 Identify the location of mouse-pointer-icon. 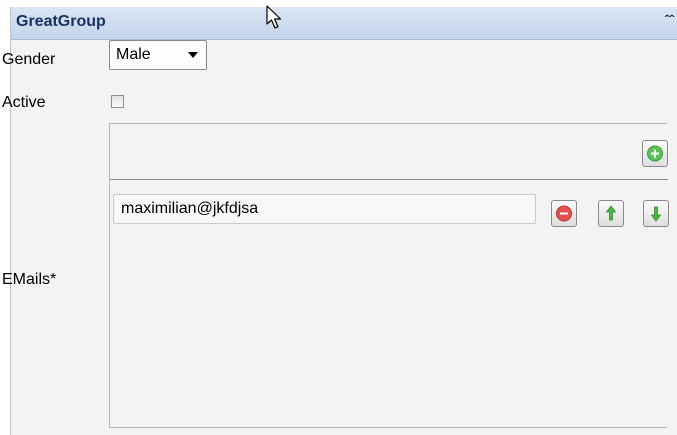
(276, 18).